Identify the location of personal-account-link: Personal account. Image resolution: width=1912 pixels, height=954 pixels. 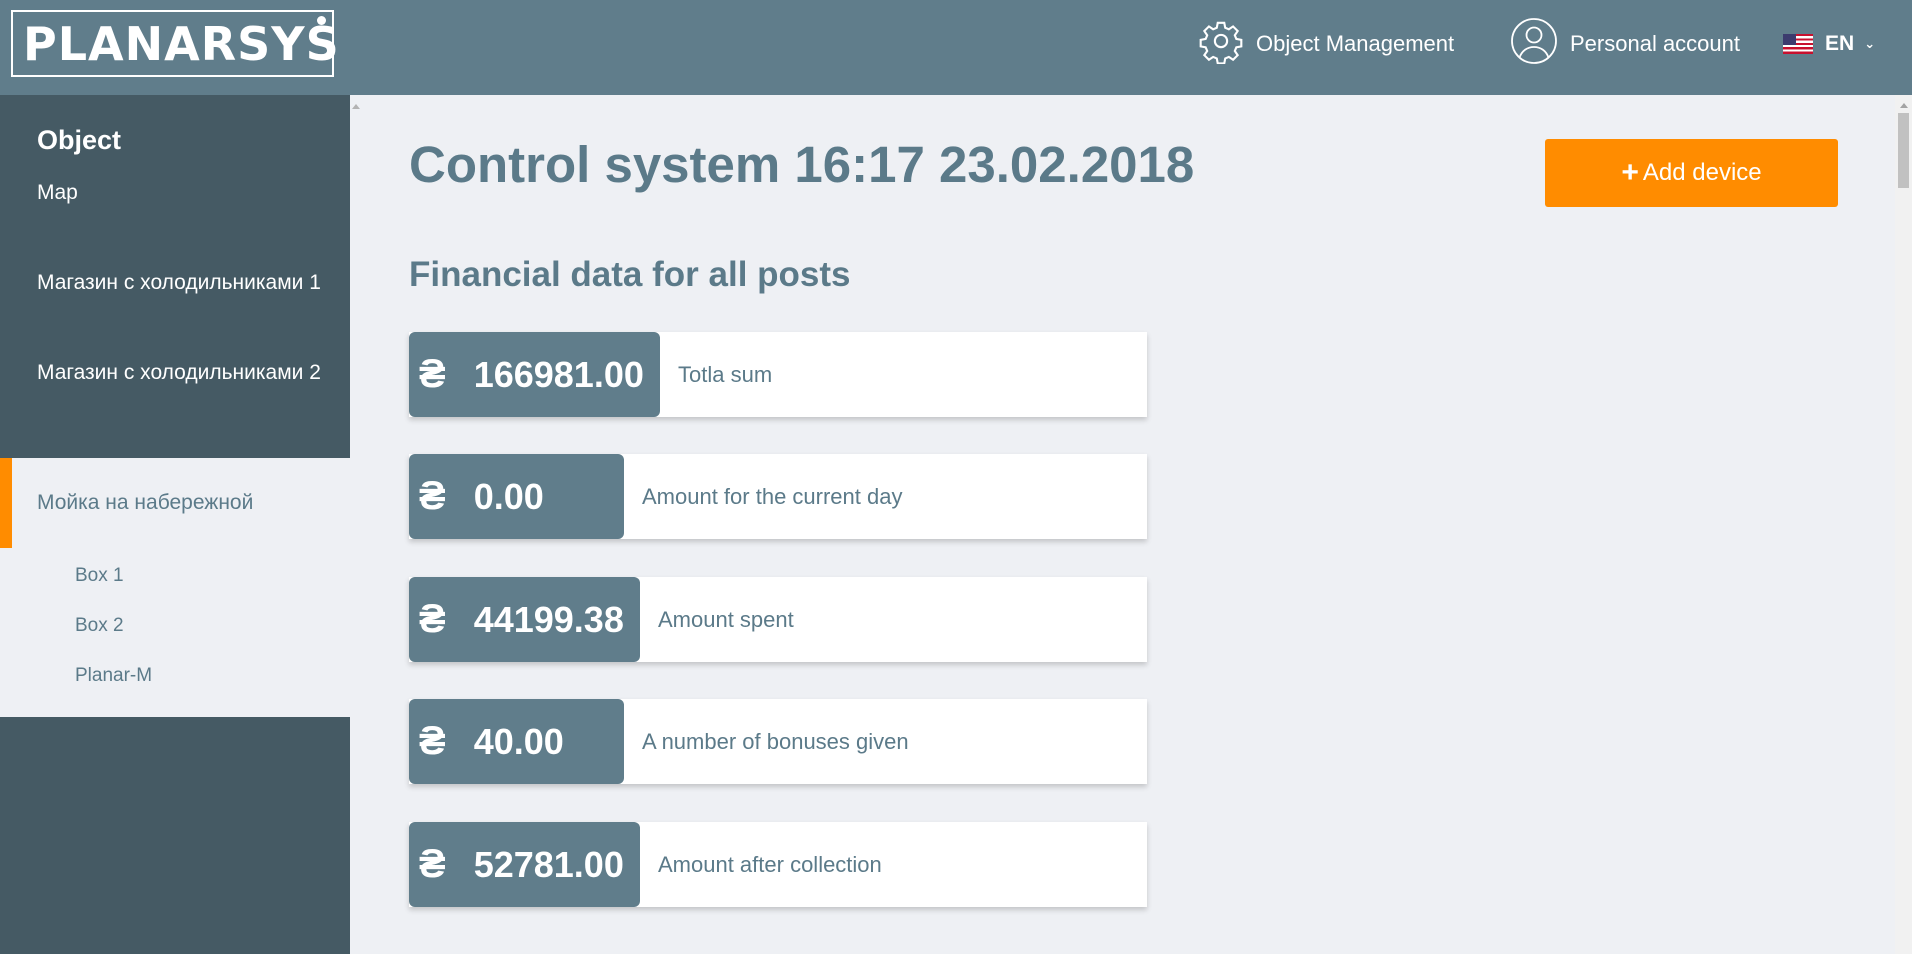
(1625, 44).